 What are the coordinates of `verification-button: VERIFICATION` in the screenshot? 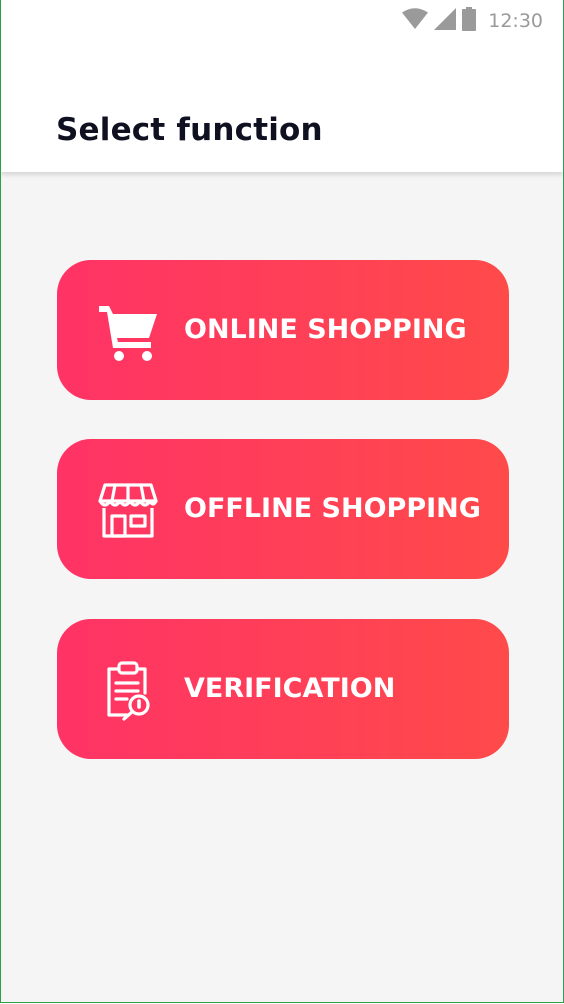 It's located at (283, 689).